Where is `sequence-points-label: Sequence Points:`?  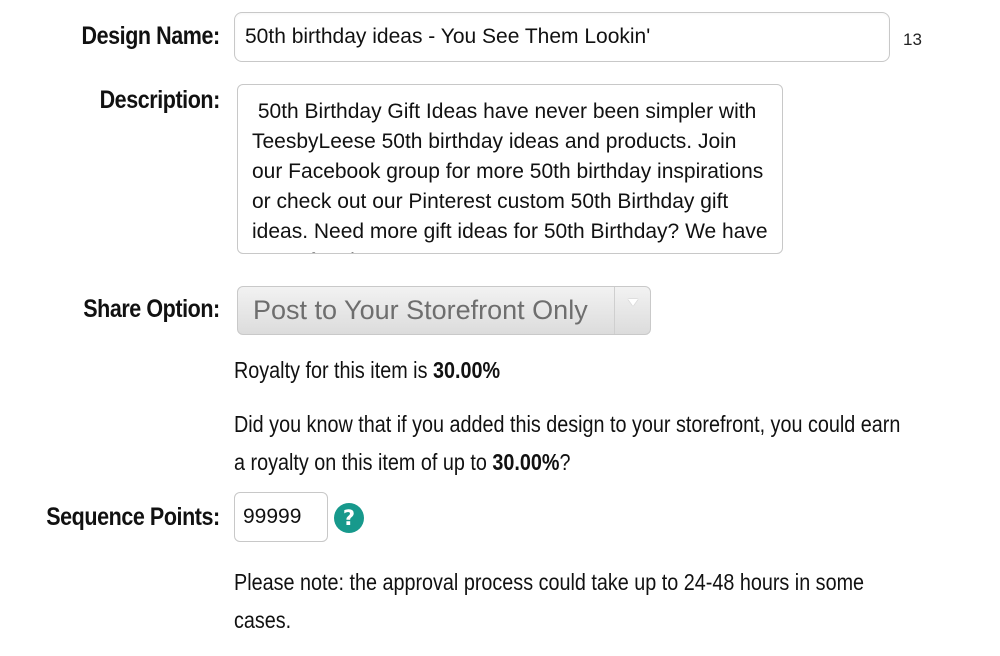 sequence-points-label: Sequence Points: is located at coordinates (133, 517).